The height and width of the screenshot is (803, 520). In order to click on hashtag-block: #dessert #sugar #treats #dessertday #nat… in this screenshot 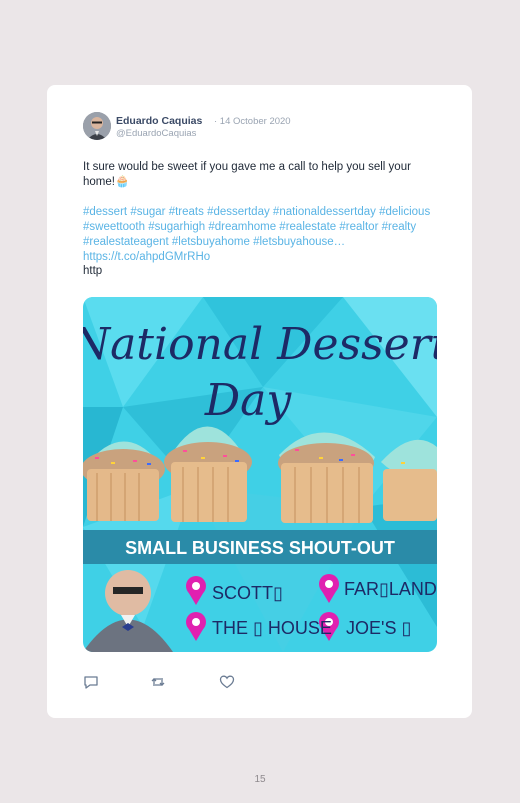, I will do `click(263, 235)`.